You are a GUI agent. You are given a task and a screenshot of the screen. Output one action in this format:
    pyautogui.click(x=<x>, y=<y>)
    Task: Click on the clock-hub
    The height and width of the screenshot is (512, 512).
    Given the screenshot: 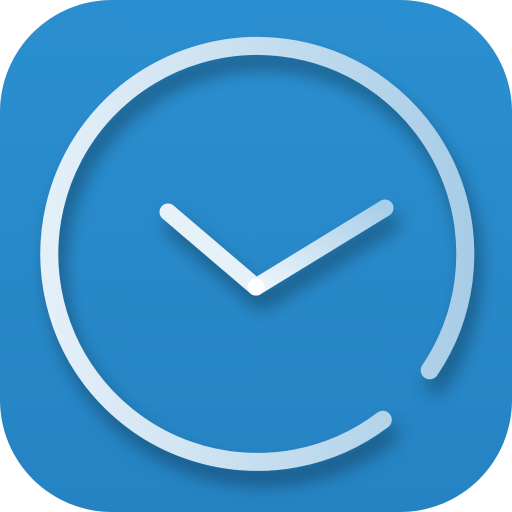 What is the action you would take?
    pyautogui.click(x=256, y=287)
    